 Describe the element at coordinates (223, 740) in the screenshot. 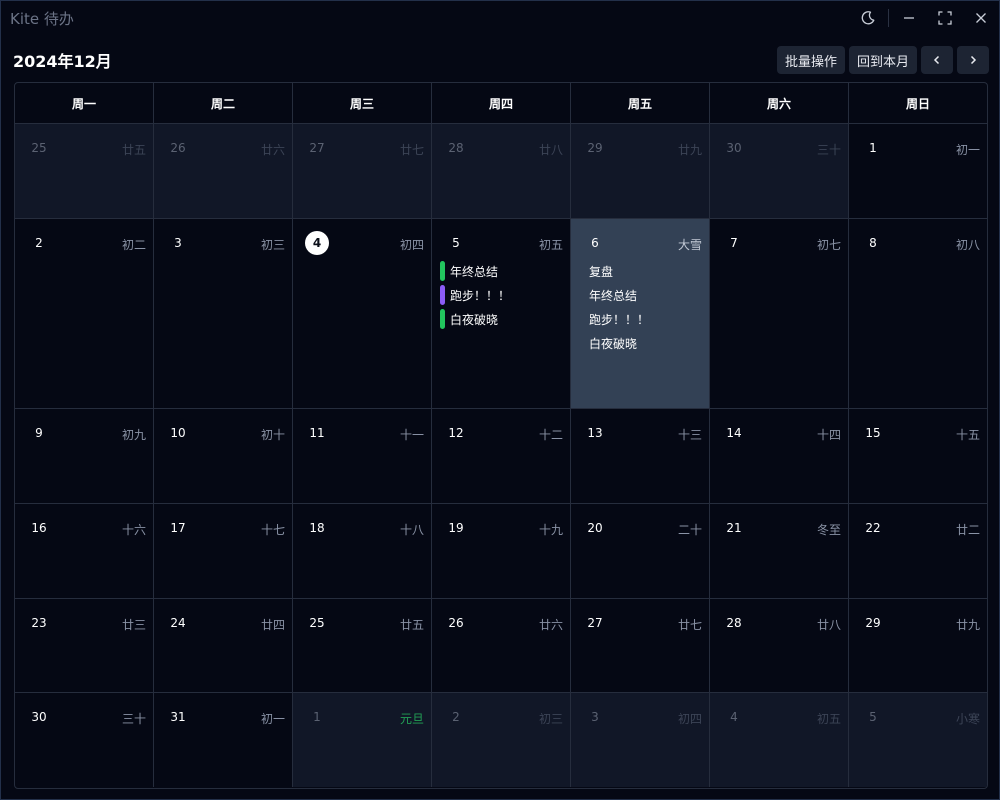

I see `day-cell: 31 初一` at that location.